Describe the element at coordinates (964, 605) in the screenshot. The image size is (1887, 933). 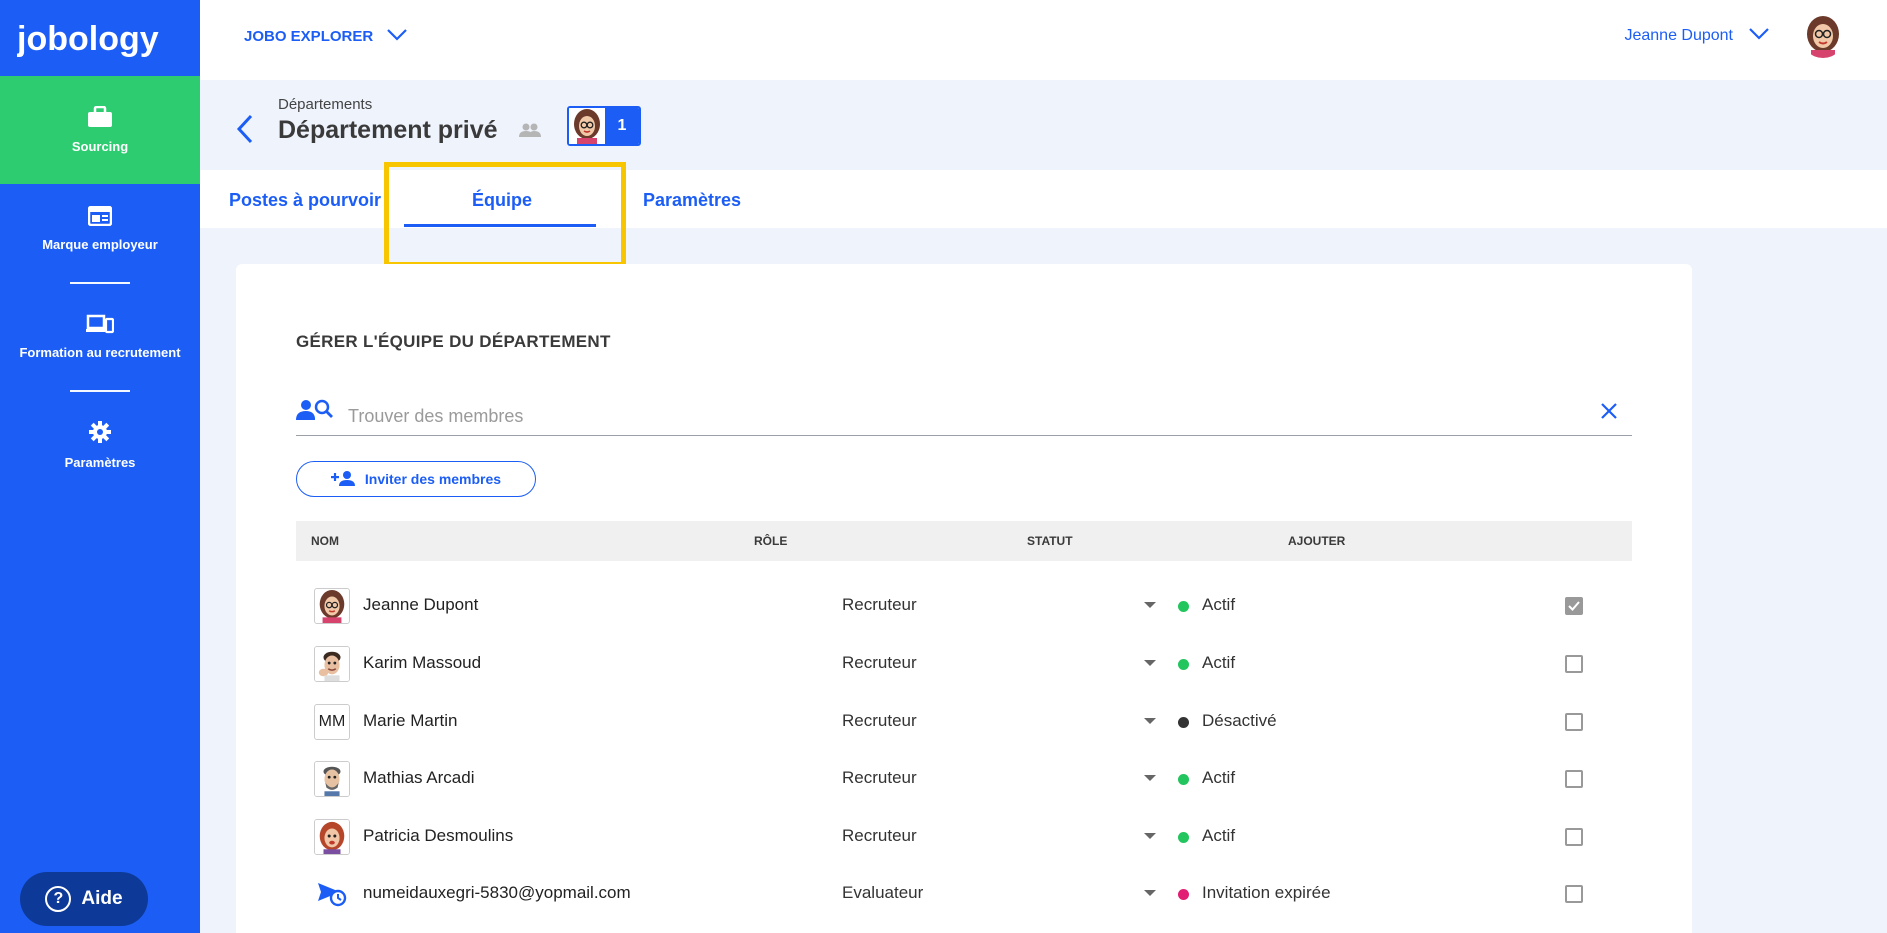
I see `table-row: Jeanne Dupont Recruteur Actif` at that location.